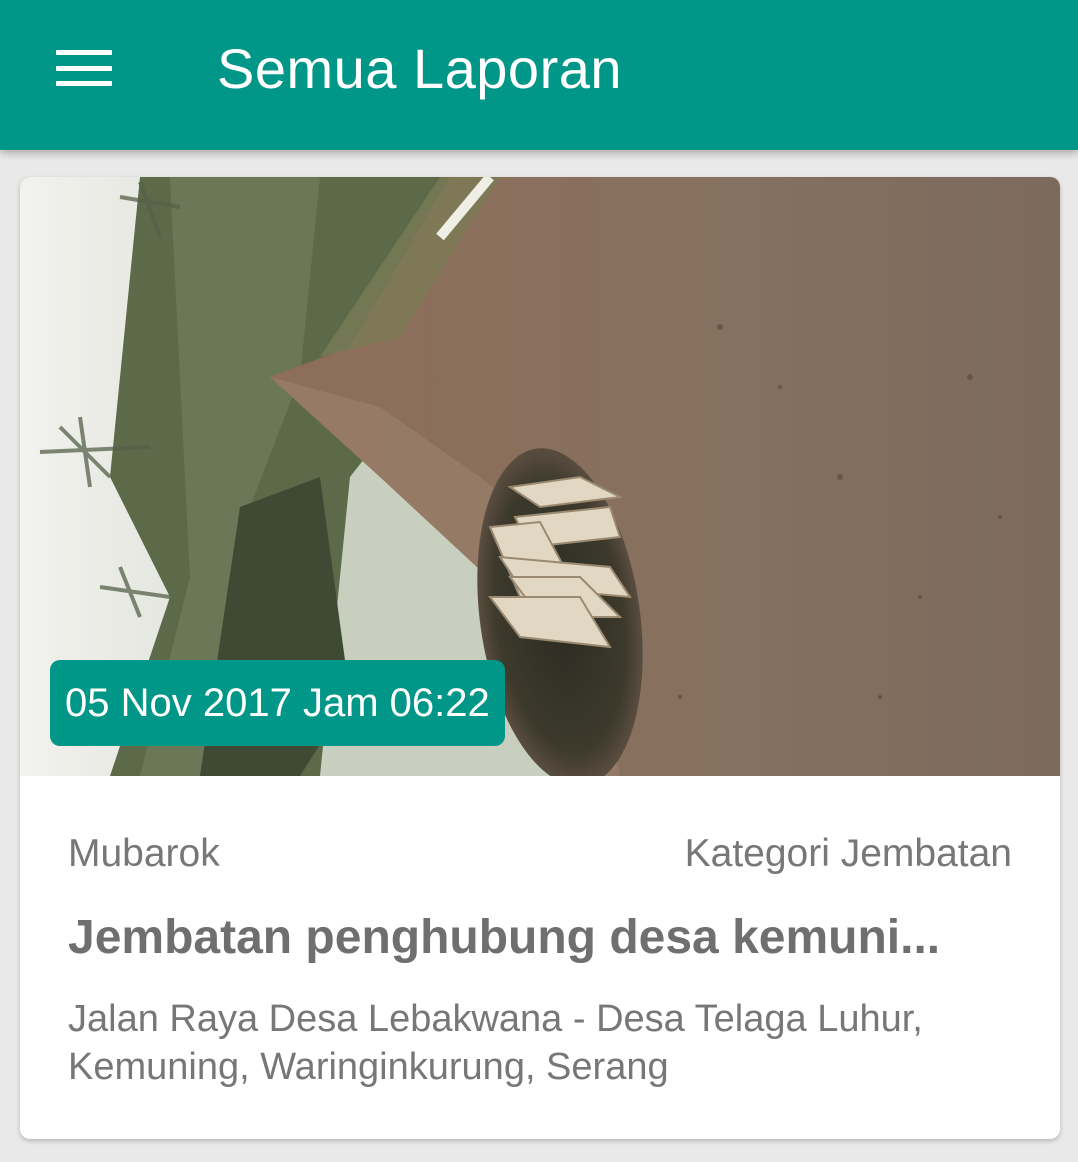  What do you see at coordinates (144, 853) in the screenshot?
I see `reporter-name: Mubarok` at bounding box center [144, 853].